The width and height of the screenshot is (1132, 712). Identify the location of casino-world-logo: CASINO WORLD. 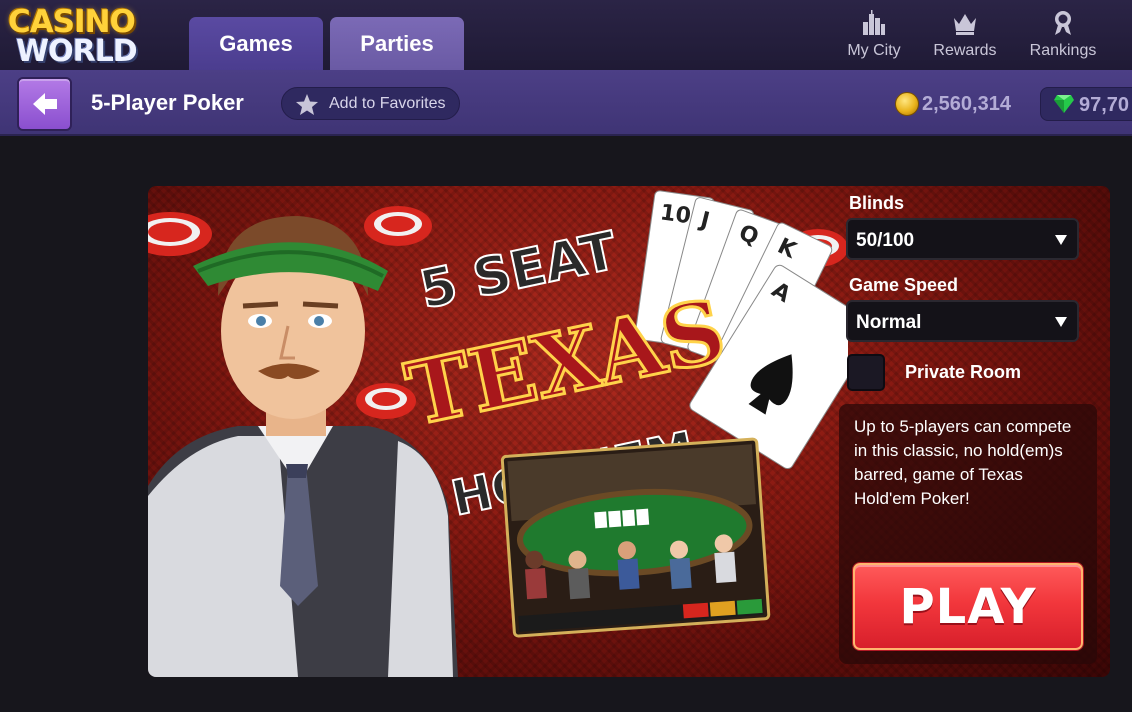
(84, 36).